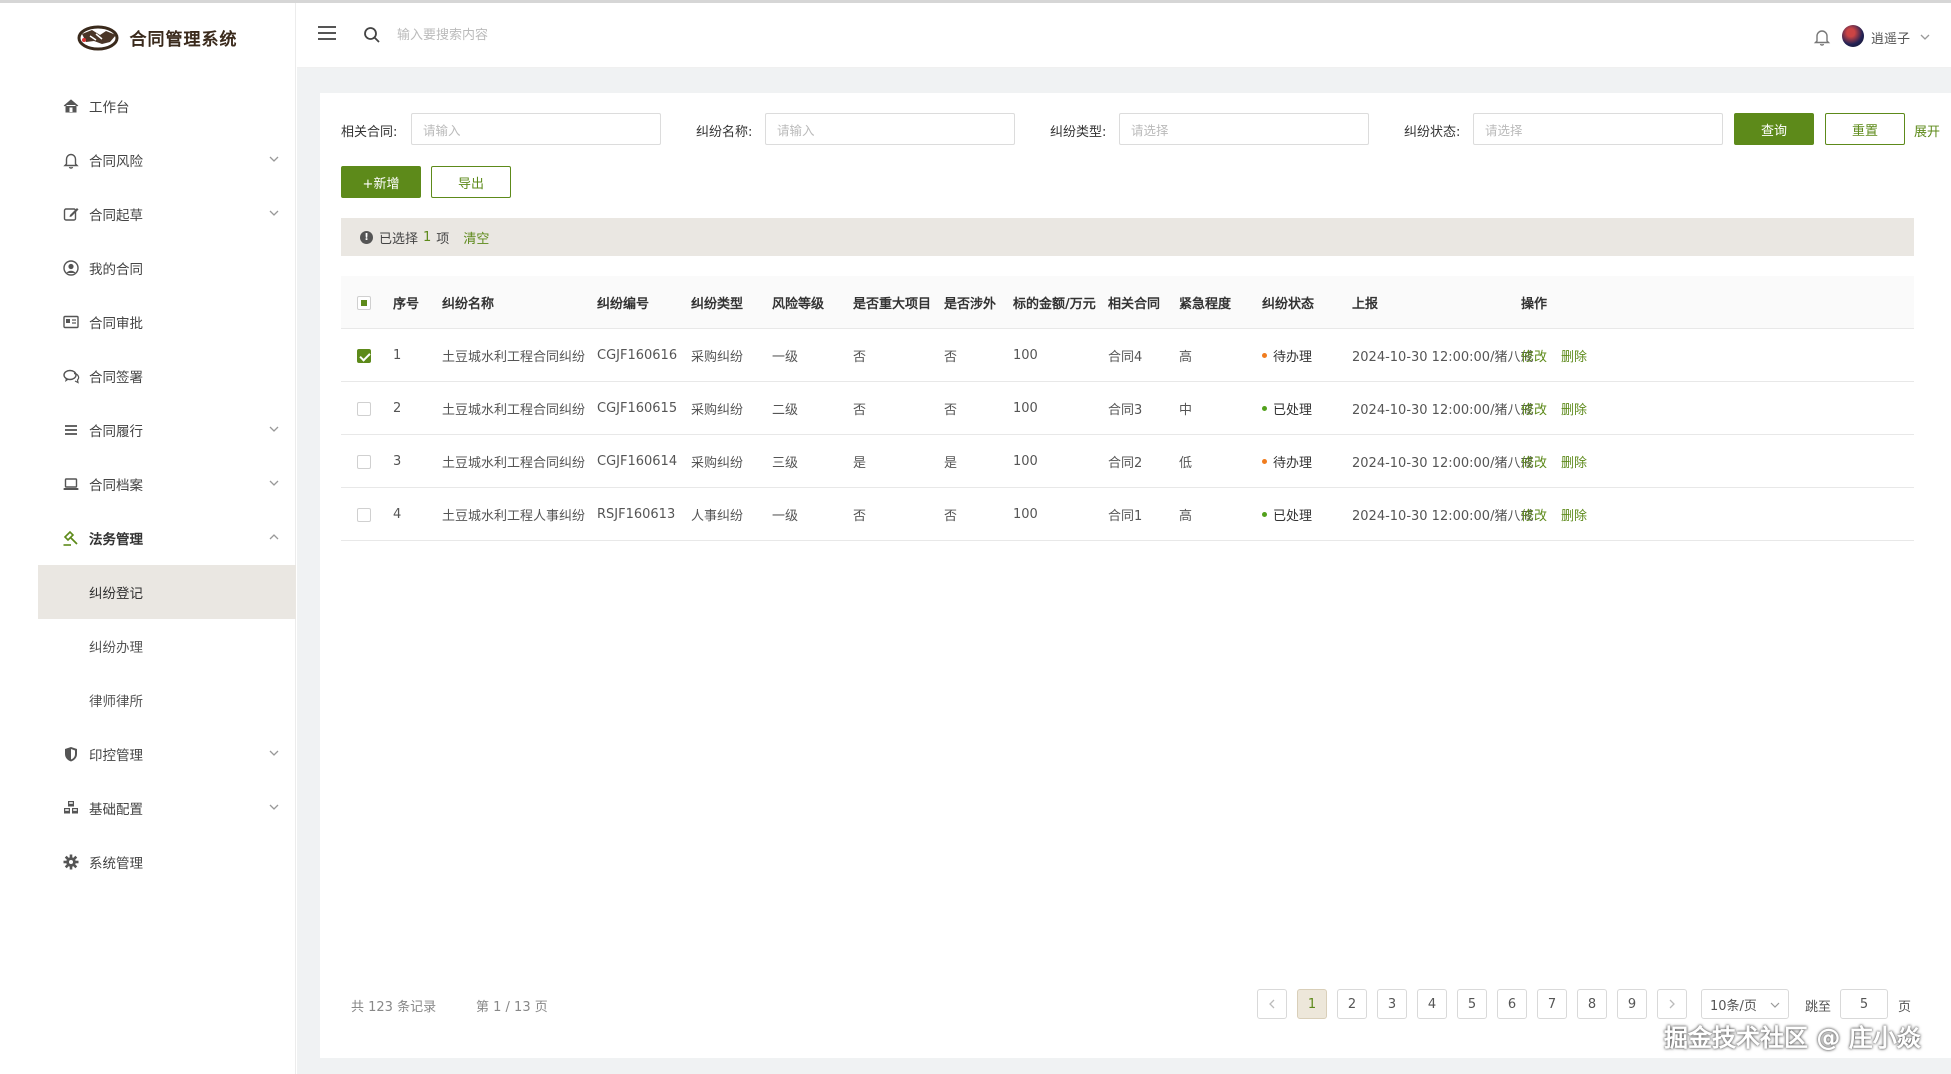 The width and height of the screenshot is (1951, 1074). What do you see at coordinates (1272, 1004) in the screenshot?
I see `prev-page-button` at bounding box center [1272, 1004].